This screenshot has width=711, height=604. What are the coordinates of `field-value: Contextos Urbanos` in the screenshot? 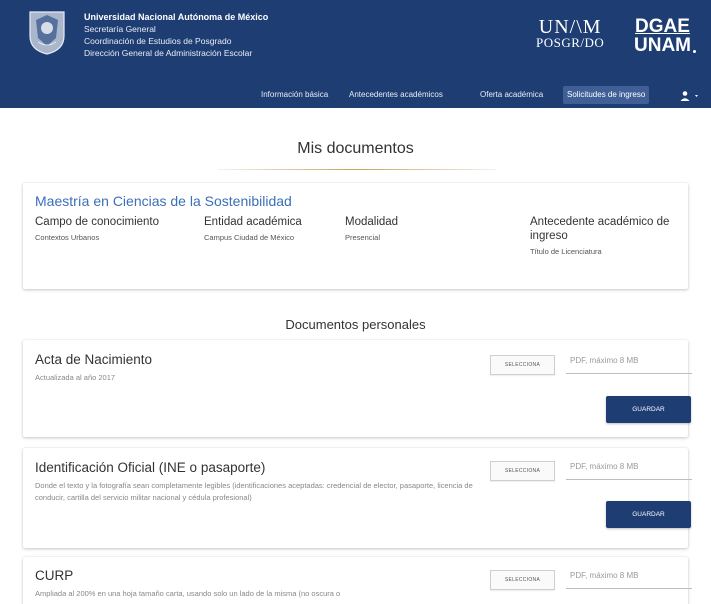 It's located at (67, 237).